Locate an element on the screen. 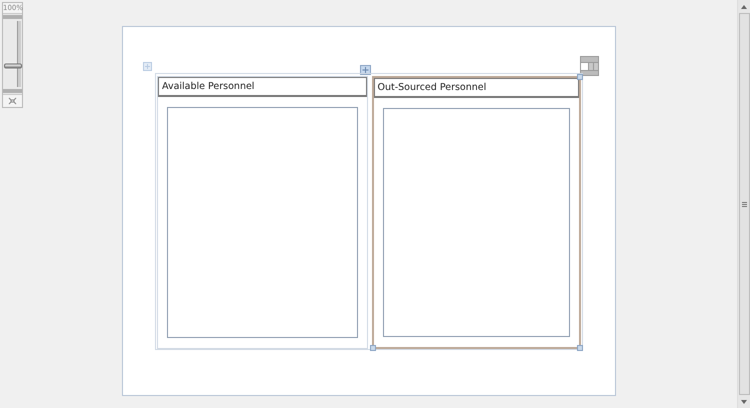  scroll-up-icon is located at coordinates (744, 6).